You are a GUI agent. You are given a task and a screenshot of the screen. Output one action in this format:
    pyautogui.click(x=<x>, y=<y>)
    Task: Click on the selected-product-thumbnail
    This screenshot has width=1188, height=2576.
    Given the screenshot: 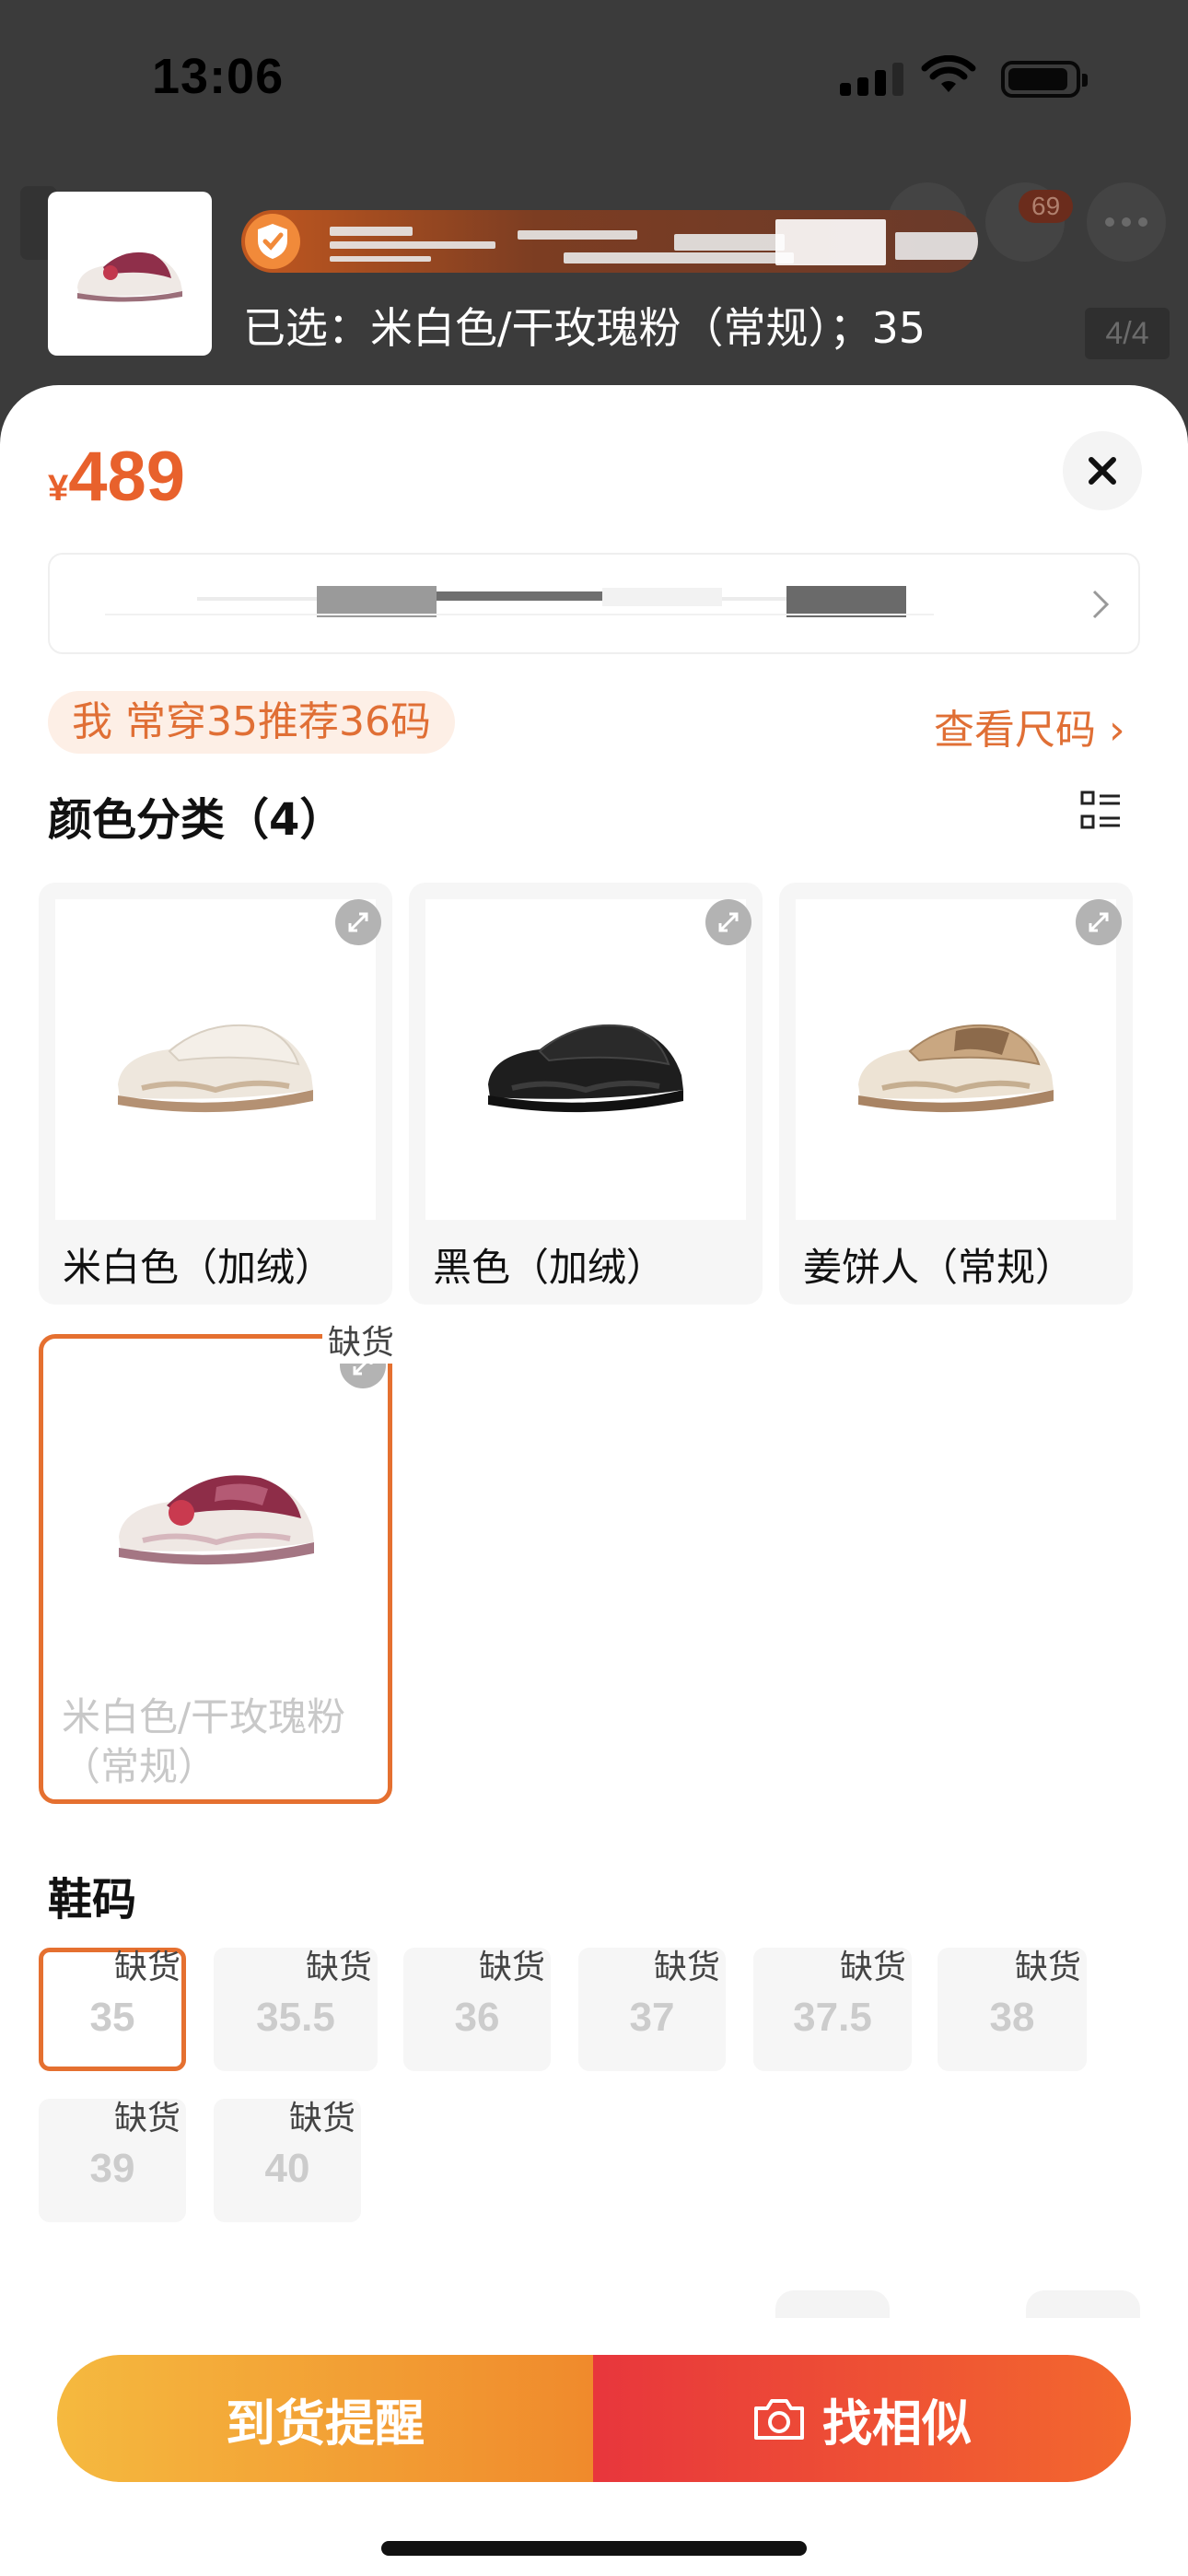 What is the action you would take?
    pyautogui.click(x=130, y=274)
    